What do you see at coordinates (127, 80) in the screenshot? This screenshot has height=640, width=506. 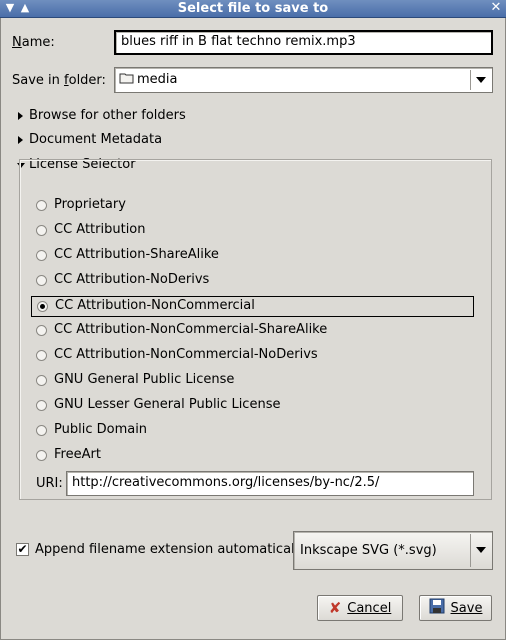 I see `folder-icon` at bounding box center [127, 80].